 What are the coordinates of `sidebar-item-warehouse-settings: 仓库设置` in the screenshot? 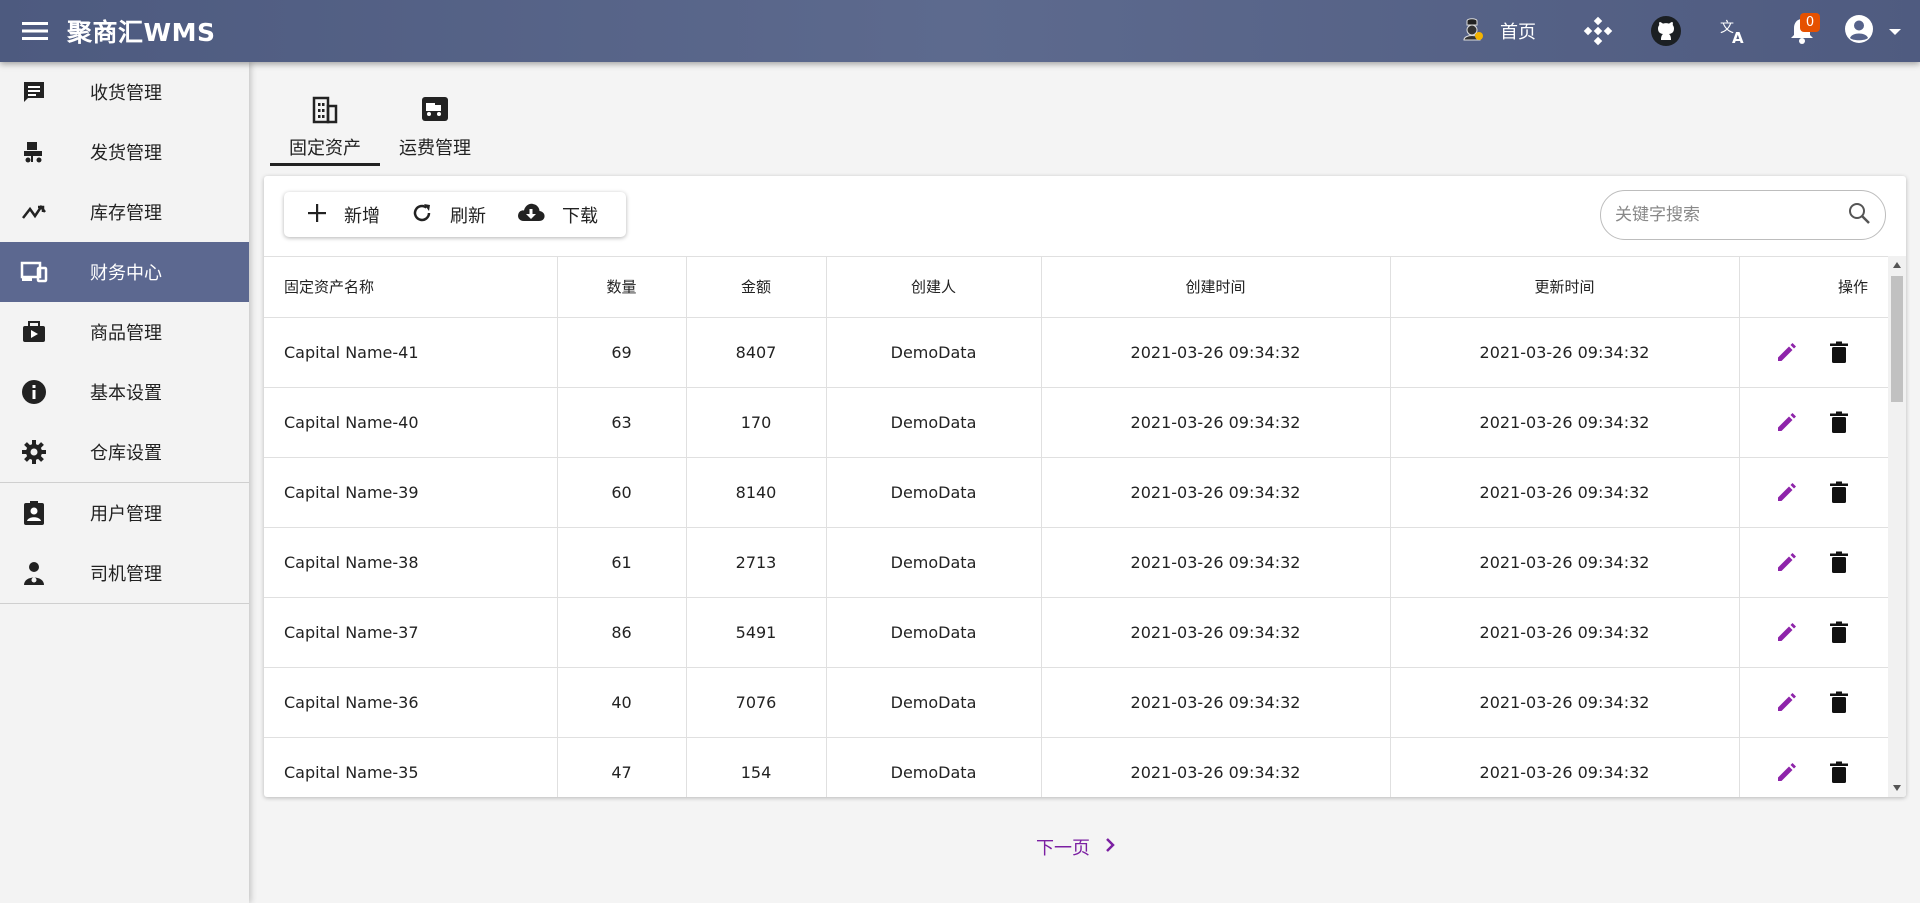 It's located at (124, 452).